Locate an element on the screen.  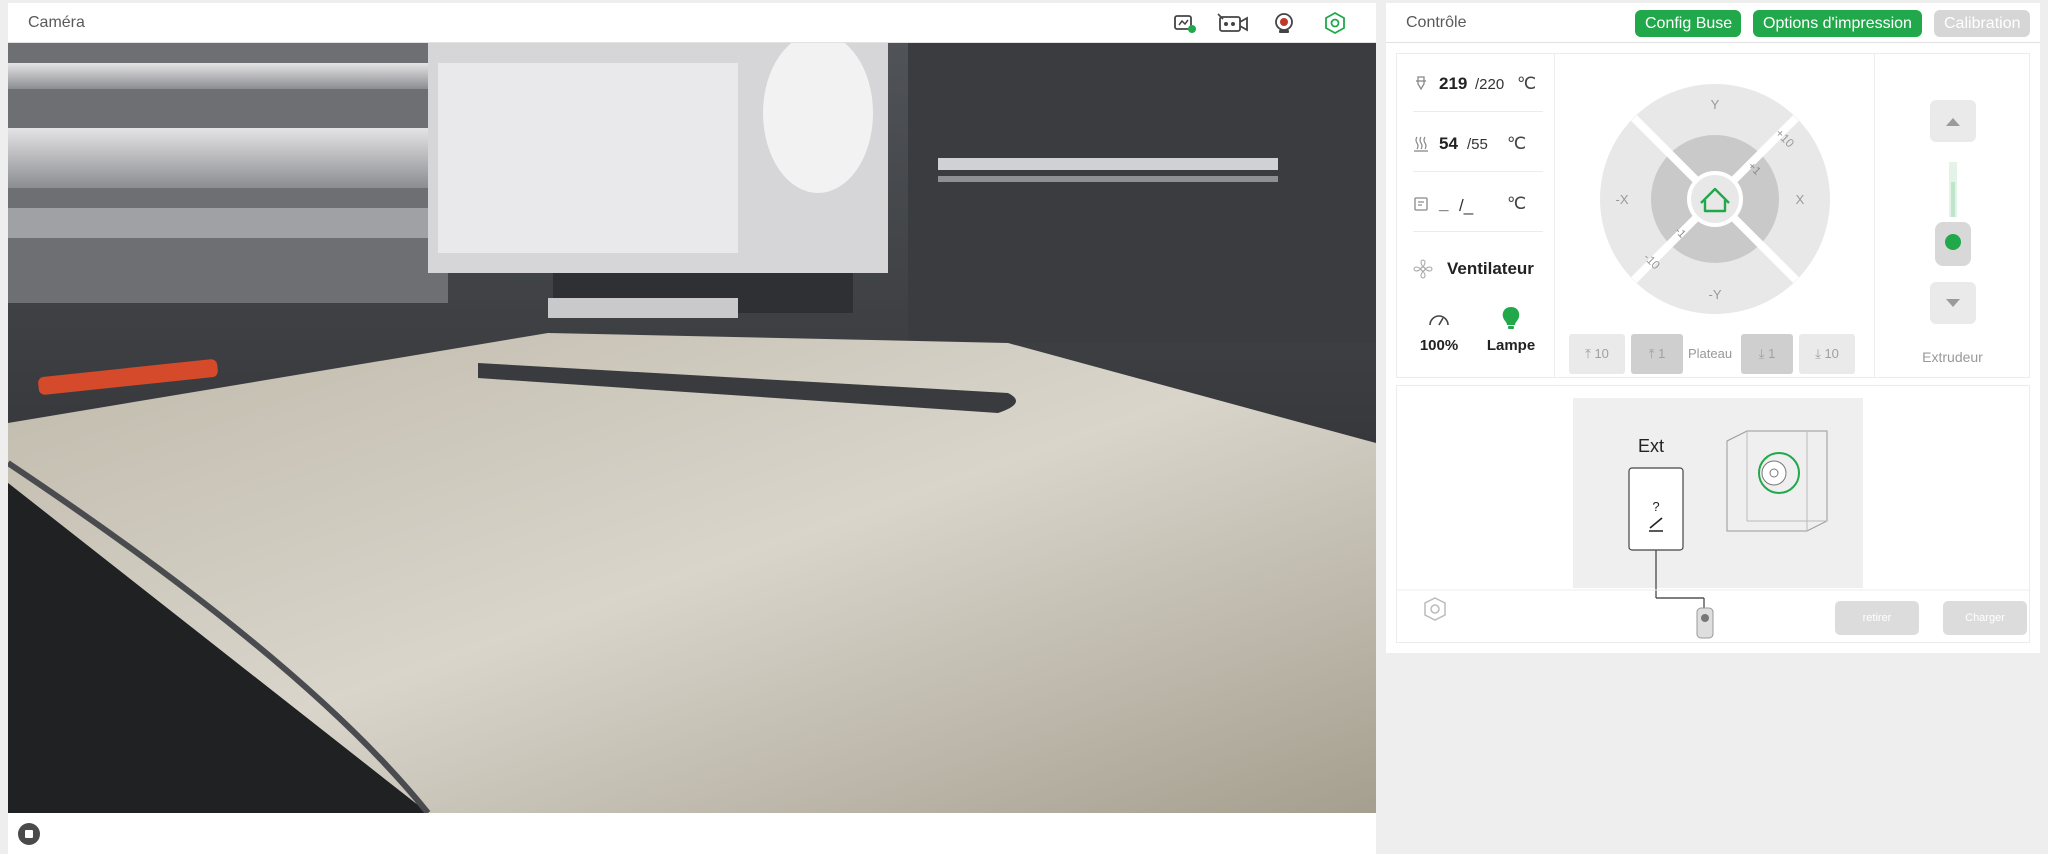
control-title: Contrôle is located at coordinates (1436, 22).